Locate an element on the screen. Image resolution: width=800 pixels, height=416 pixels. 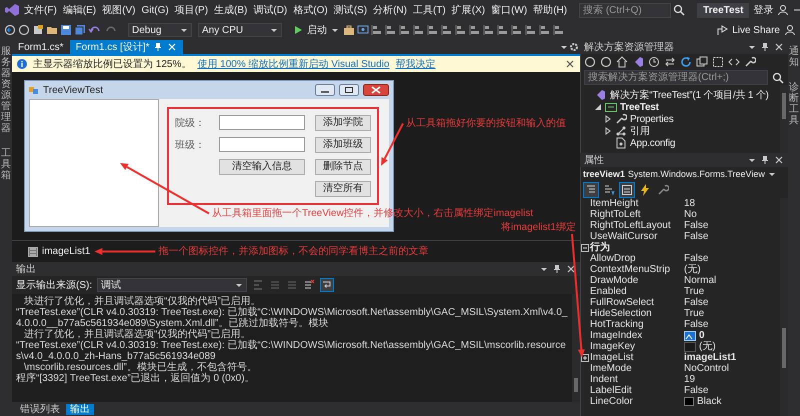
property-name: HideSelection is located at coordinates (637, 313).